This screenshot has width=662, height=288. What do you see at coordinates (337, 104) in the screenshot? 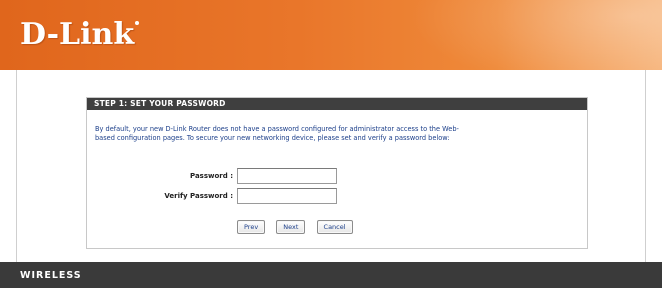
I see `panel-title: STEP 1: SET YOUR PASSWORD` at bounding box center [337, 104].